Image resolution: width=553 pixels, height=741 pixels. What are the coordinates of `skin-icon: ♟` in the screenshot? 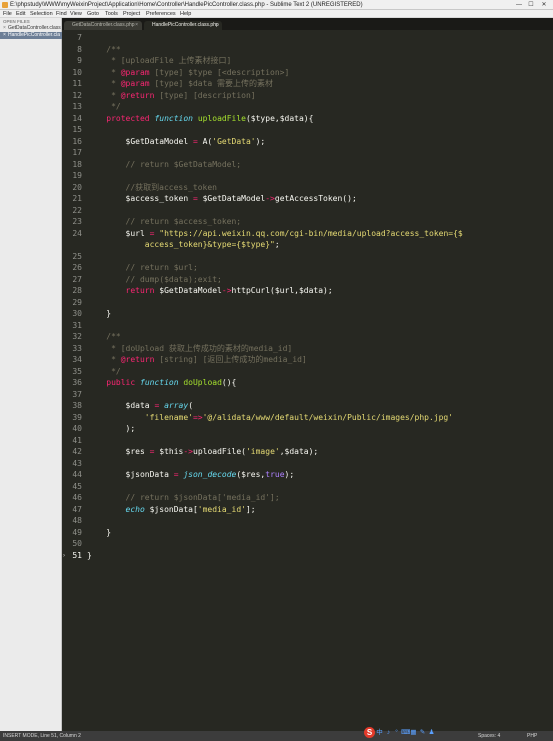 It's located at (431, 733).